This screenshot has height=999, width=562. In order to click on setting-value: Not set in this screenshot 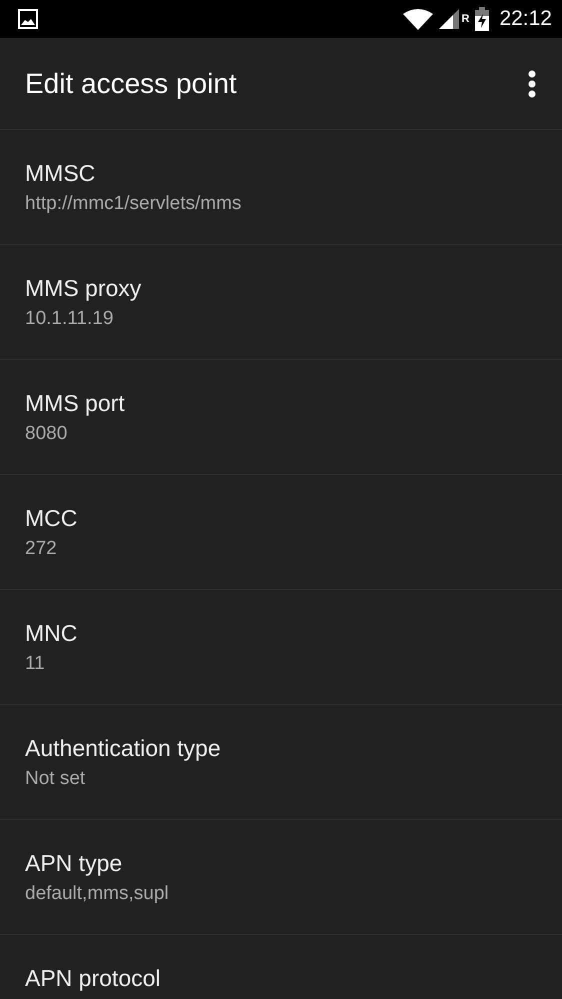, I will do `click(55, 779)`.